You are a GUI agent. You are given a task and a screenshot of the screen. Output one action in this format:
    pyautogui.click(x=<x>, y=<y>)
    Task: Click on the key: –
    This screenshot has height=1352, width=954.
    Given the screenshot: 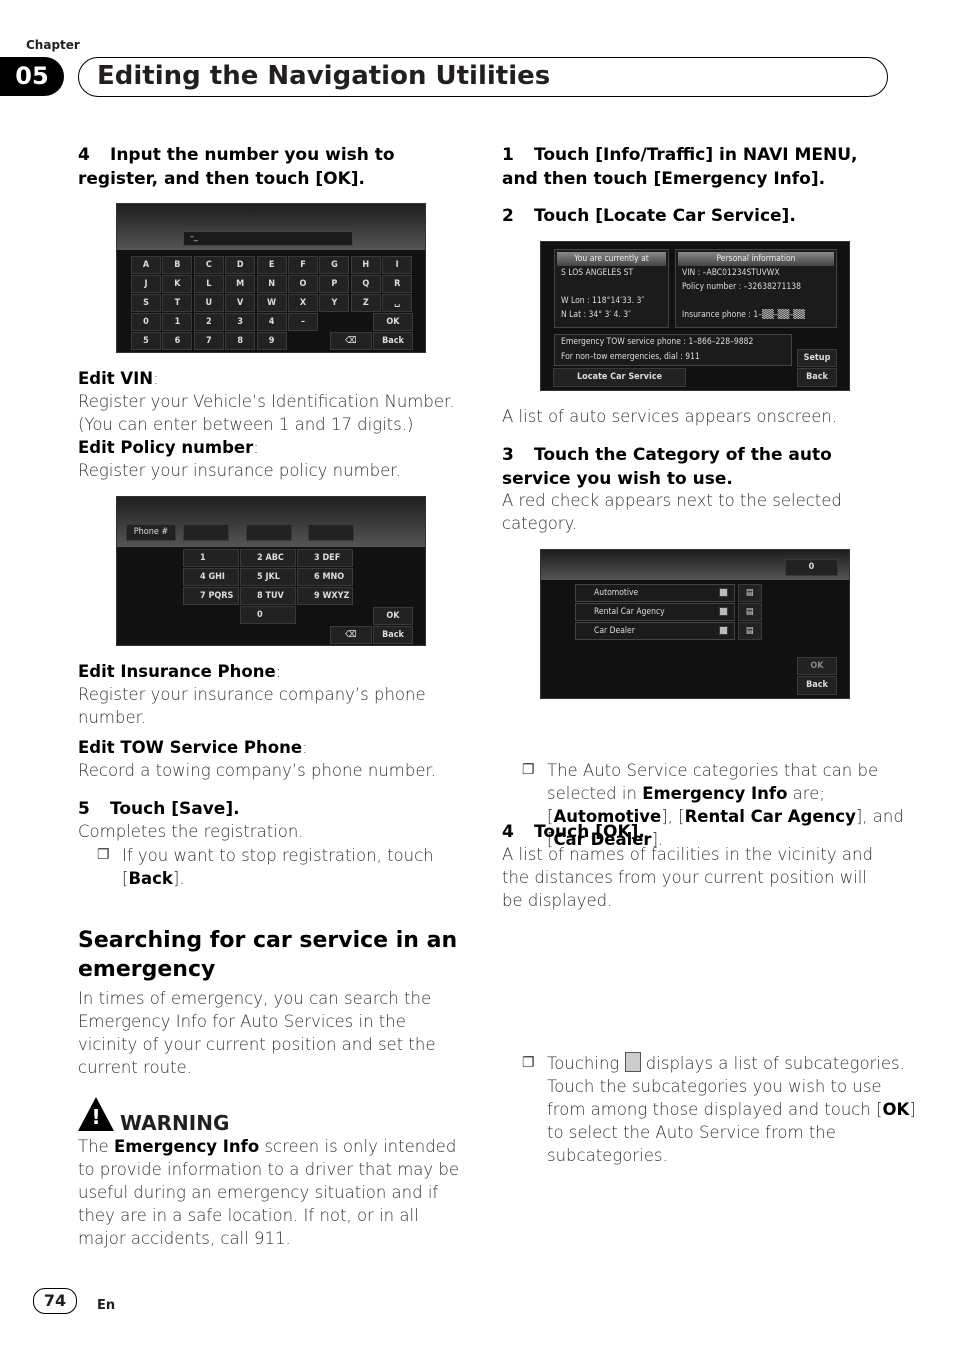 What is the action you would take?
    pyautogui.click(x=303, y=322)
    